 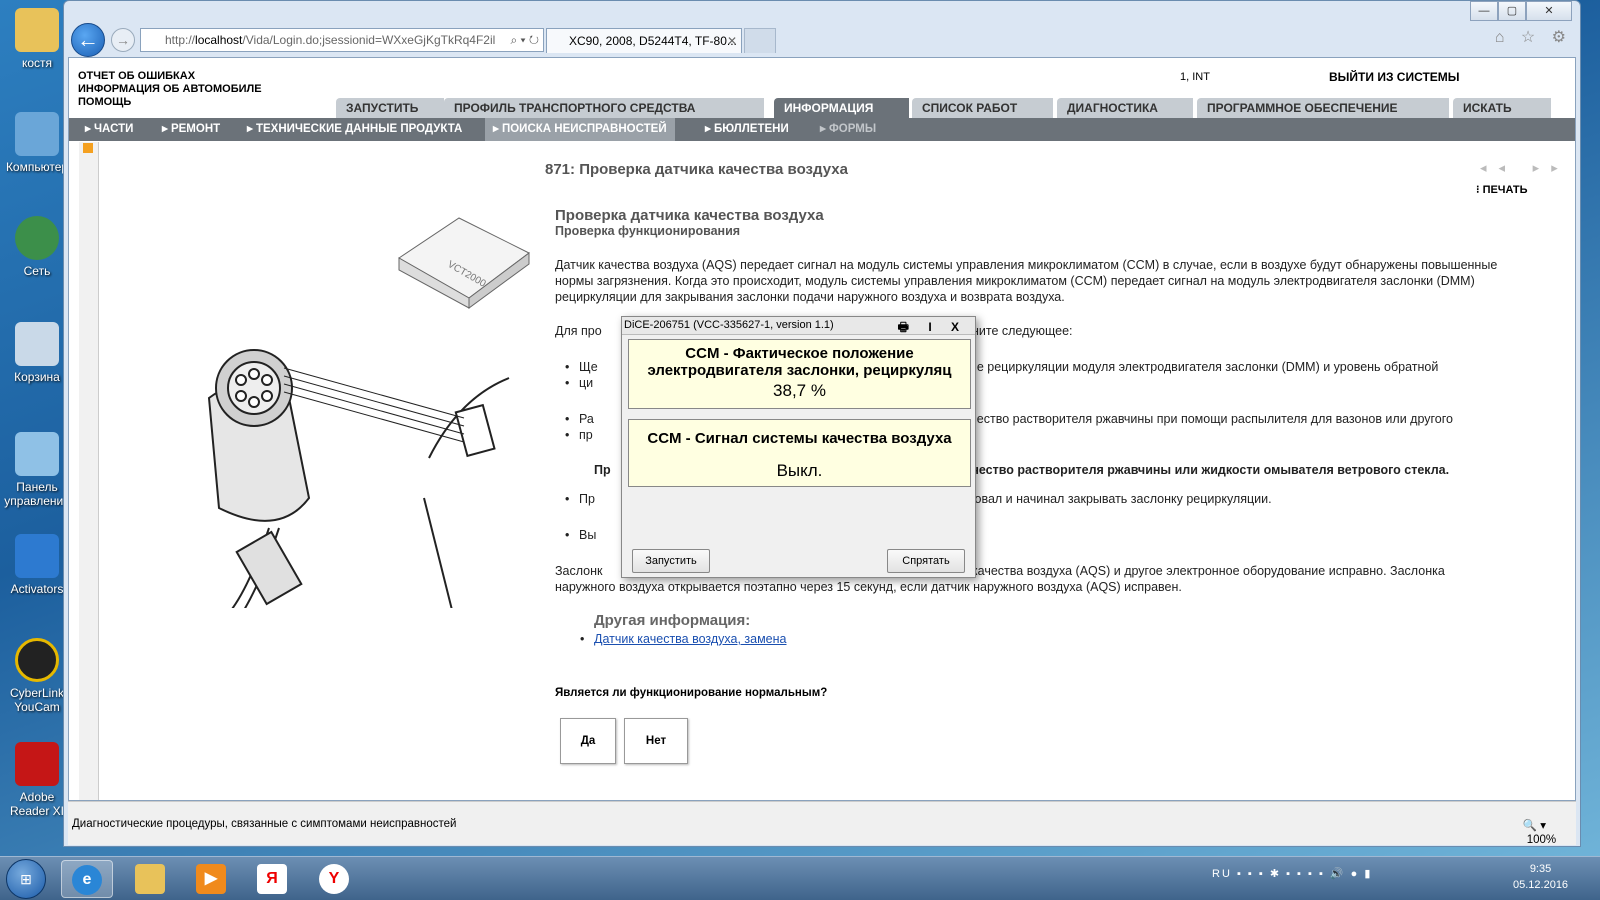 What do you see at coordinates (580, 129) in the screenshot?
I see `subtab-troubleshooting: ▸ ПОИСКА НЕИСПРАВНОСТЕЙ` at bounding box center [580, 129].